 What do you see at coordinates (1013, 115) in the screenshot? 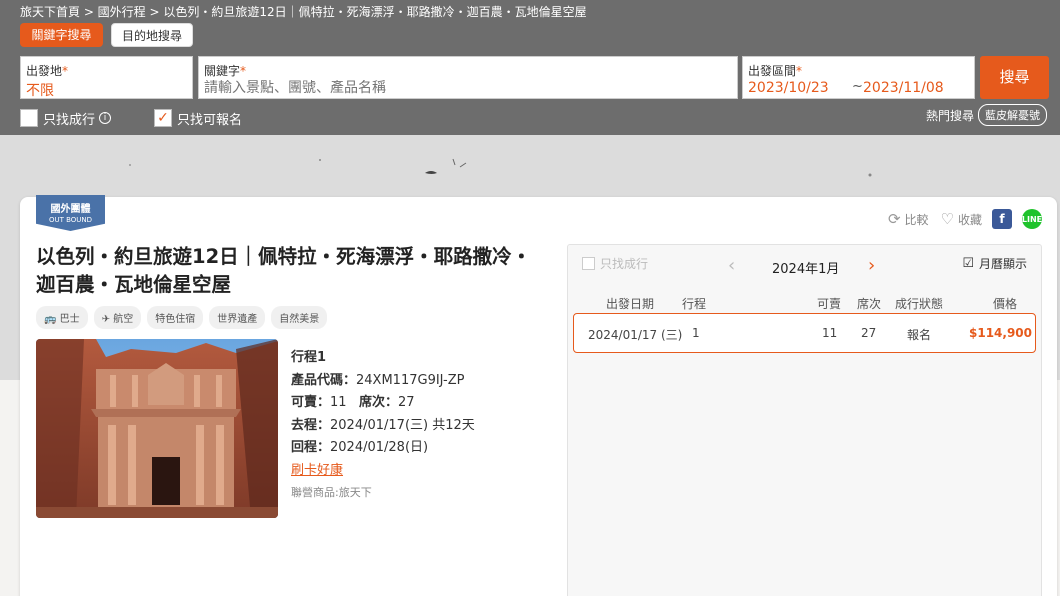
I see `hot-search-tag: 藍皮解憂號` at bounding box center [1013, 115].